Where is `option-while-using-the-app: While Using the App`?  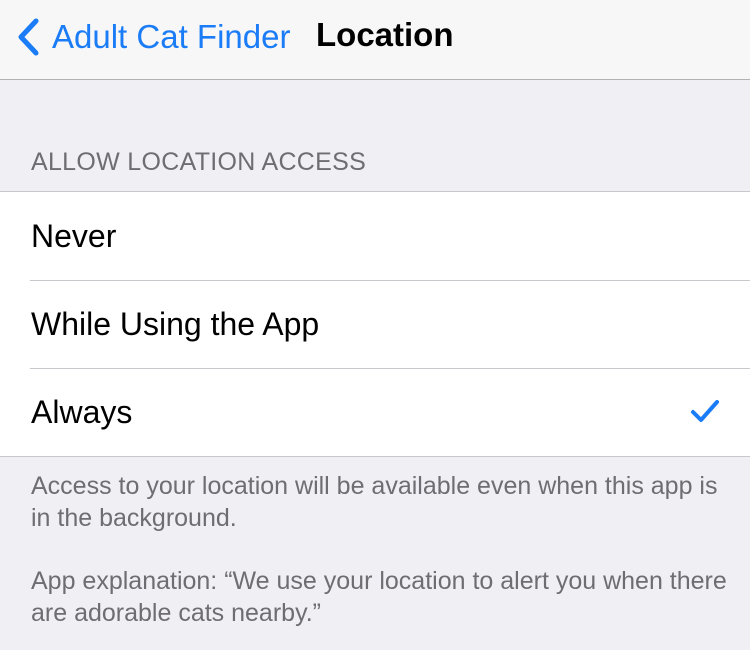
option-while-using-the-app: While Using the App is located at coordinates (375, 324).